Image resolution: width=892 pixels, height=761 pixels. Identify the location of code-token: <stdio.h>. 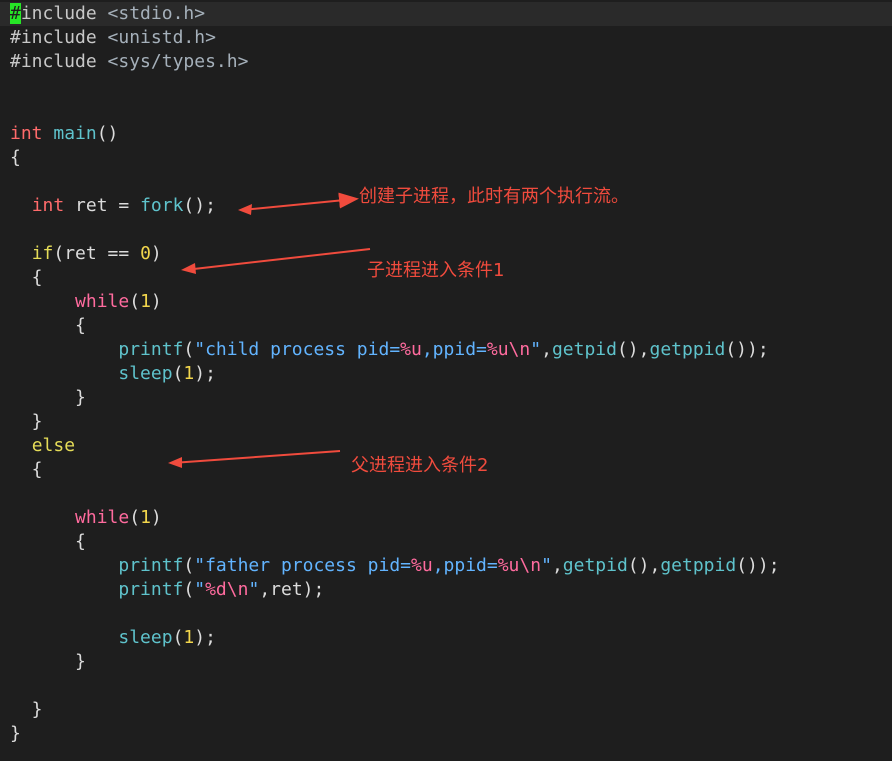
(156, 13).